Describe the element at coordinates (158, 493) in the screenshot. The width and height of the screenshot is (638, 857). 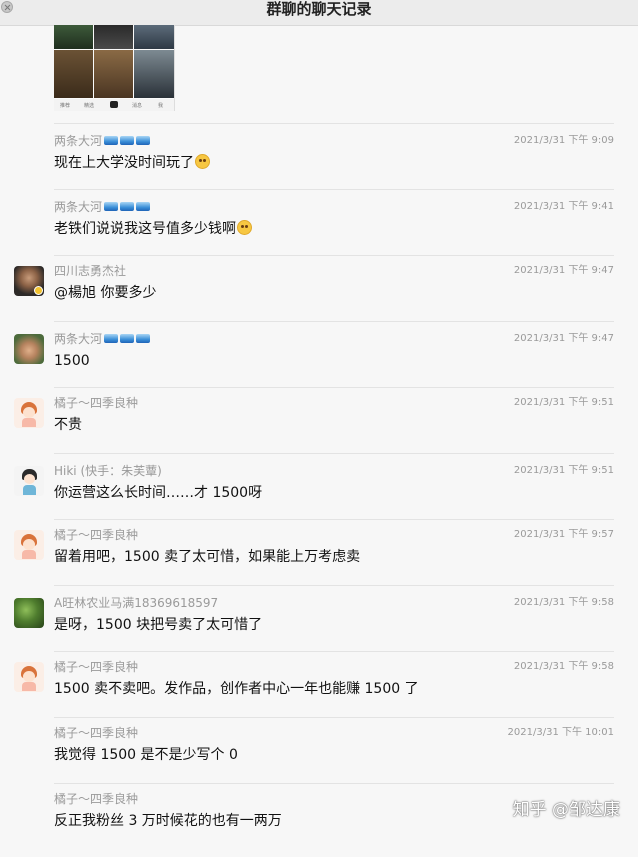
I see `message-text: 你运营这么长时间……才 1500呀` at that location.